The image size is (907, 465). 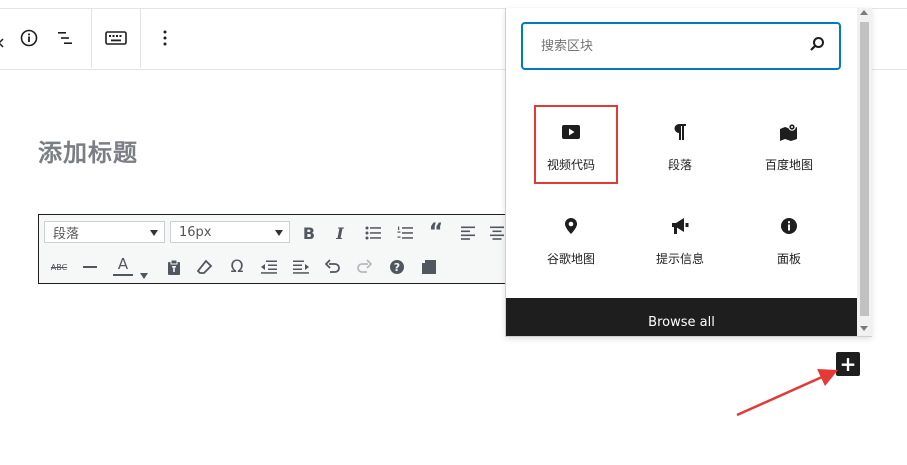 What do you see at coordinates (333, 267) in the screenshot?
I see `undo-icon` at bounding box center [333, 267].